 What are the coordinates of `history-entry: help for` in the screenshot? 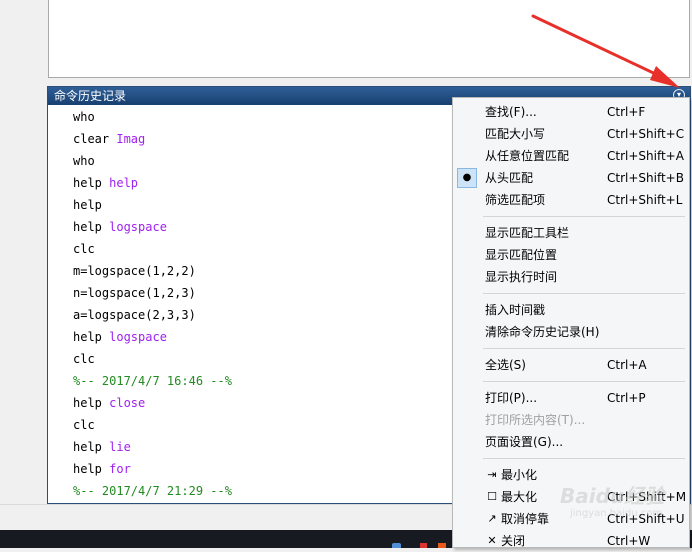 It's located at (102, 469).